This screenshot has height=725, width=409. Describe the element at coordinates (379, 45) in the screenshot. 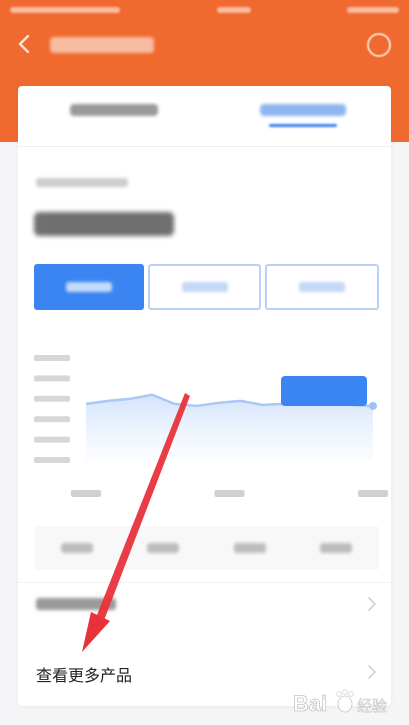

I see `info-circle-icon` at that location.